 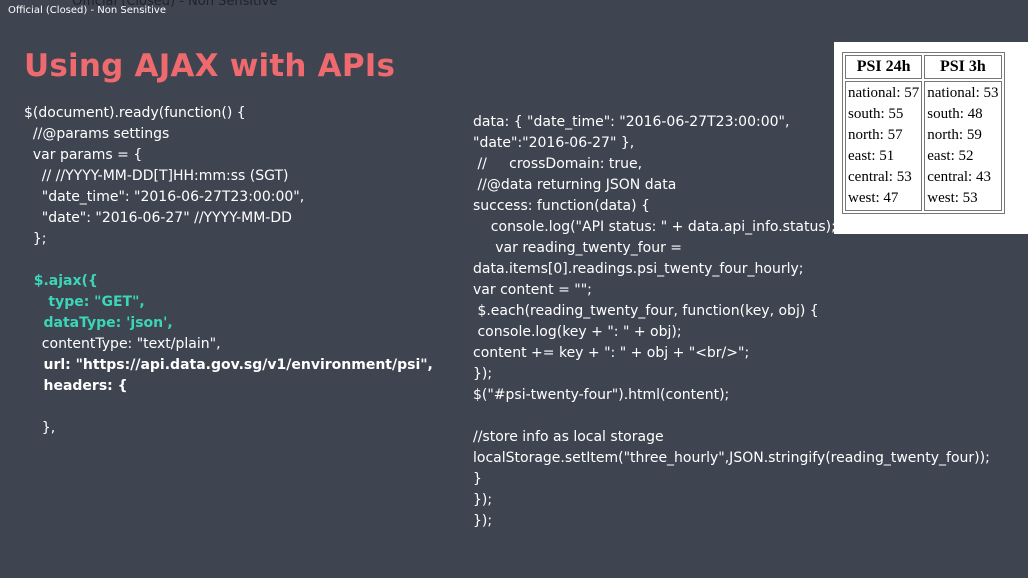 I want to click on right-code-line: }, so click(x=477, y=479).